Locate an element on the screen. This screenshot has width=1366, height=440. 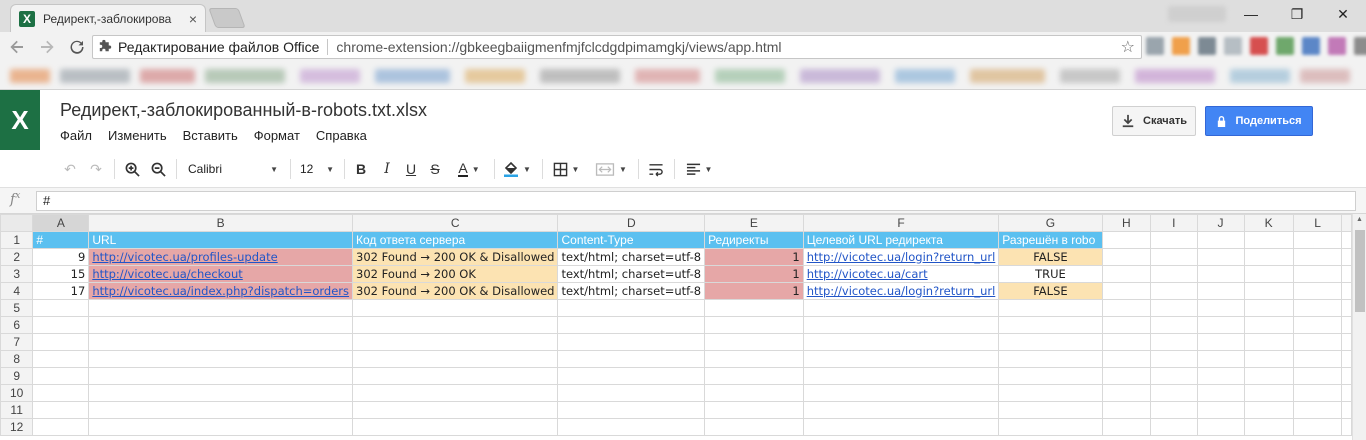
fill-color-button: ▼ is located at coordinates (517, 169).